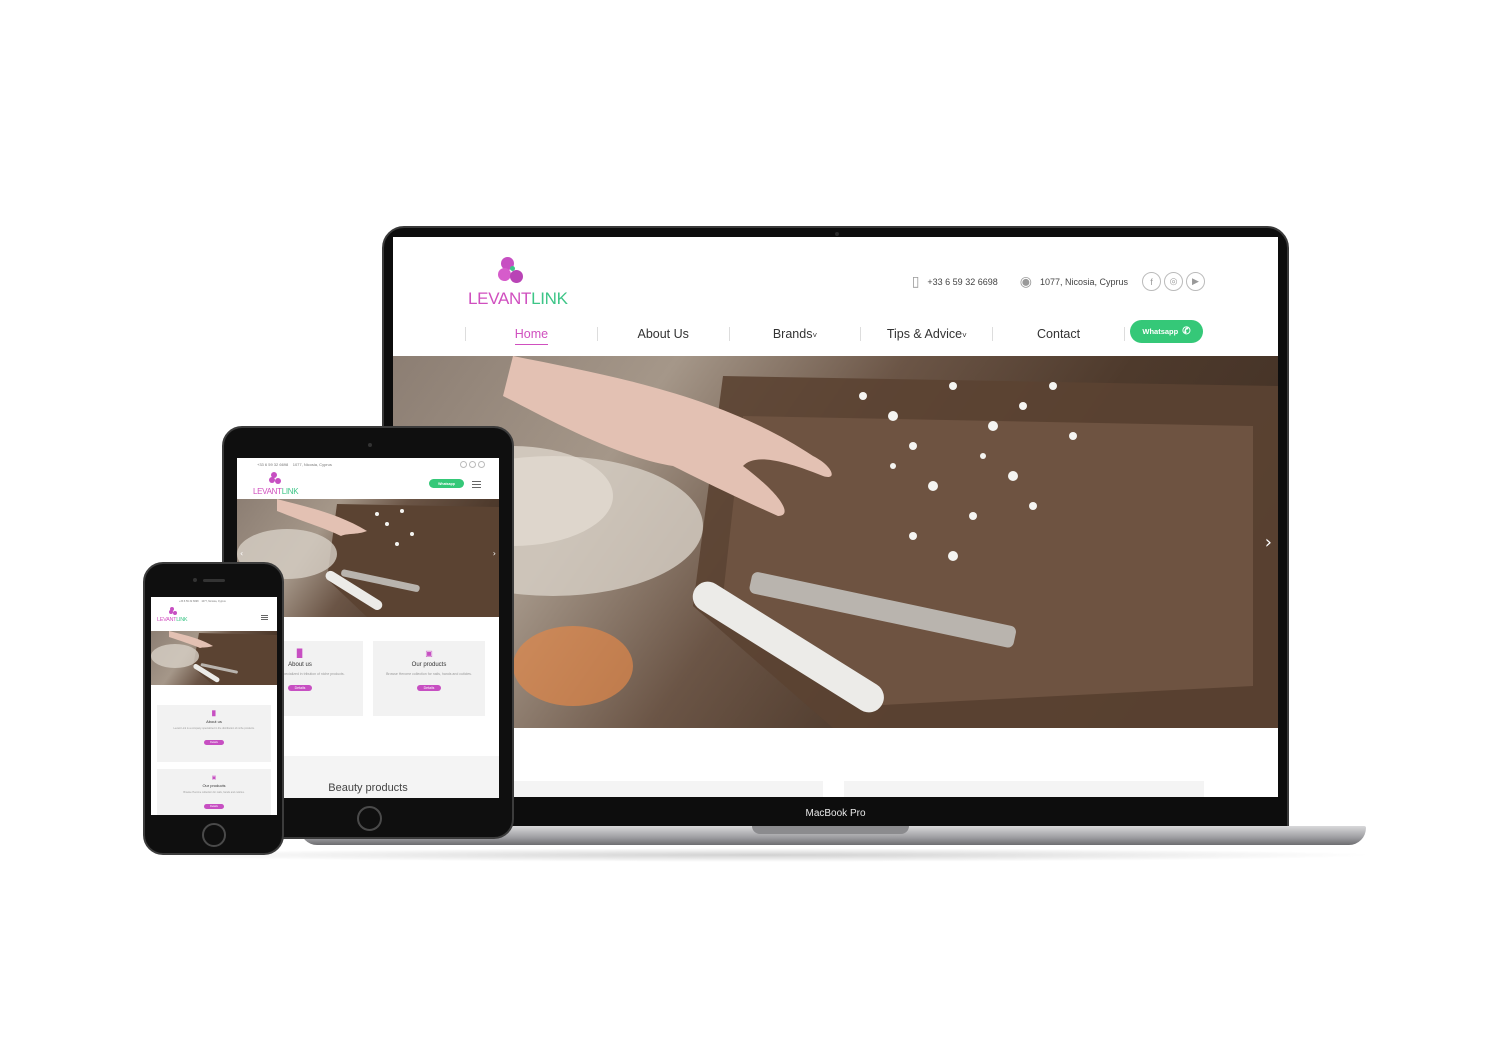 This screenshot has height=1038, width=1500. What do you see at coordinates (835, 762) in the screenshot?
I see `content-area` at bounding box center [835, 762].